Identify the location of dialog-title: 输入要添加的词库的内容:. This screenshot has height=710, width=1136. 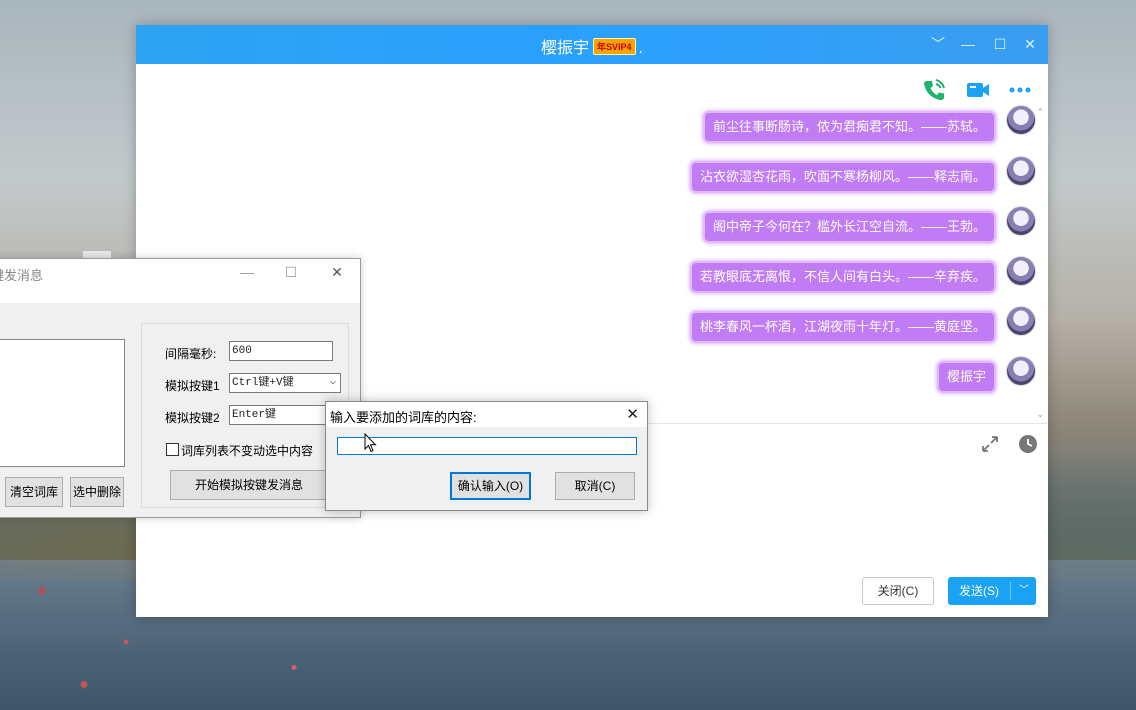
(403, 417).